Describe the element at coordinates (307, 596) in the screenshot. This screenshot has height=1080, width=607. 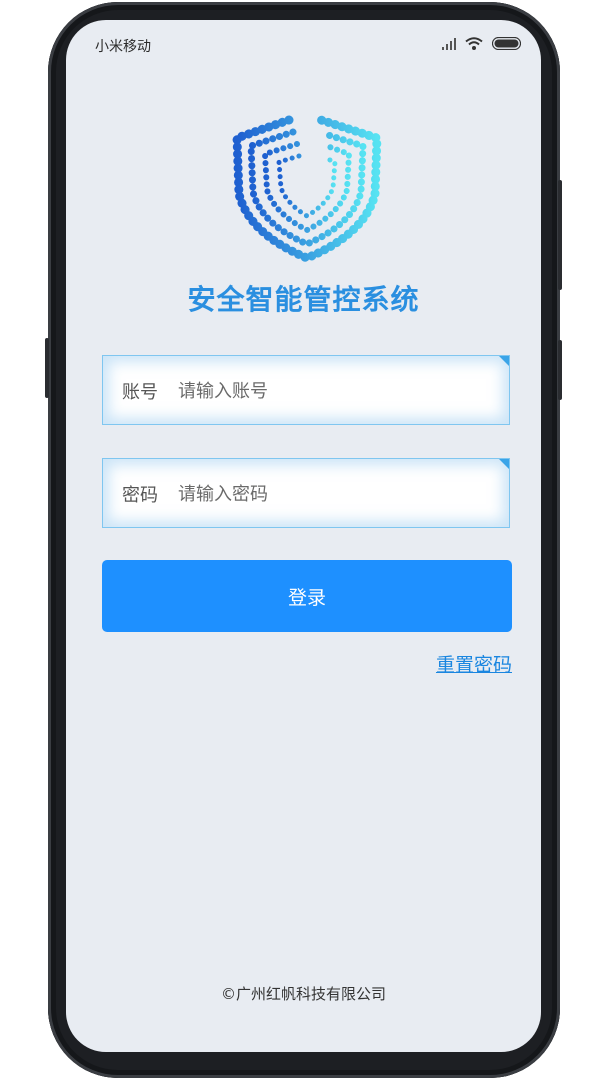
I see `login-button: 登录` at that location.